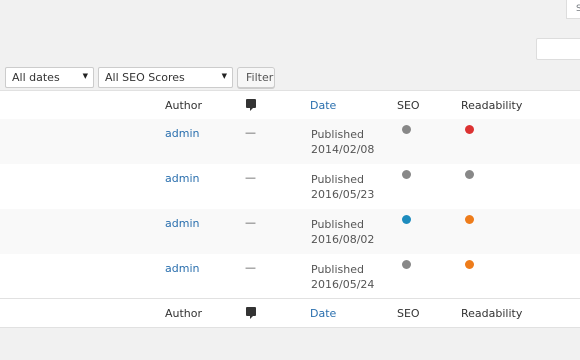  I want to click on post-date: Published 2016/05/23, so click(342, 187).